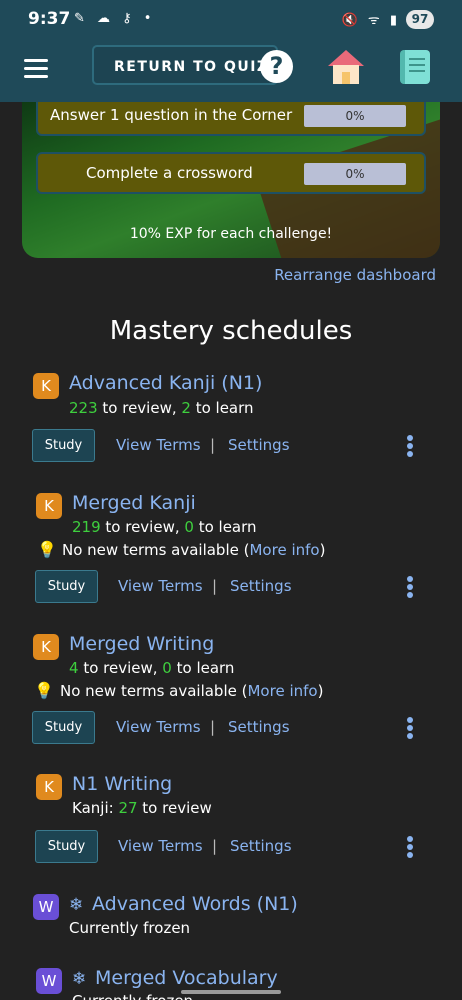 The height and width of the screenshot is (1000, 462). Describe the element at coordinates (420, 19) in the screenshot. I see `battery-icon: 97` at that location.